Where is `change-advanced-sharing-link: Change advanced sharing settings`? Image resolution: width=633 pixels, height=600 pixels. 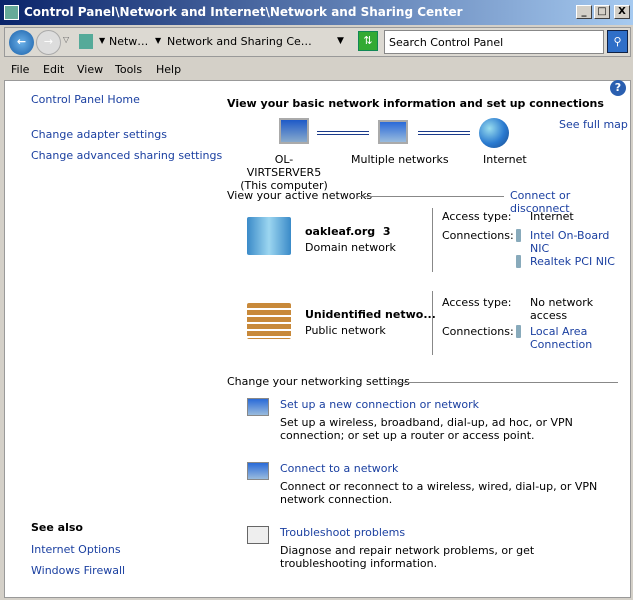 change-advanced-sharing-link: Change advanced sharing settings is located at coordinates (126, 155).